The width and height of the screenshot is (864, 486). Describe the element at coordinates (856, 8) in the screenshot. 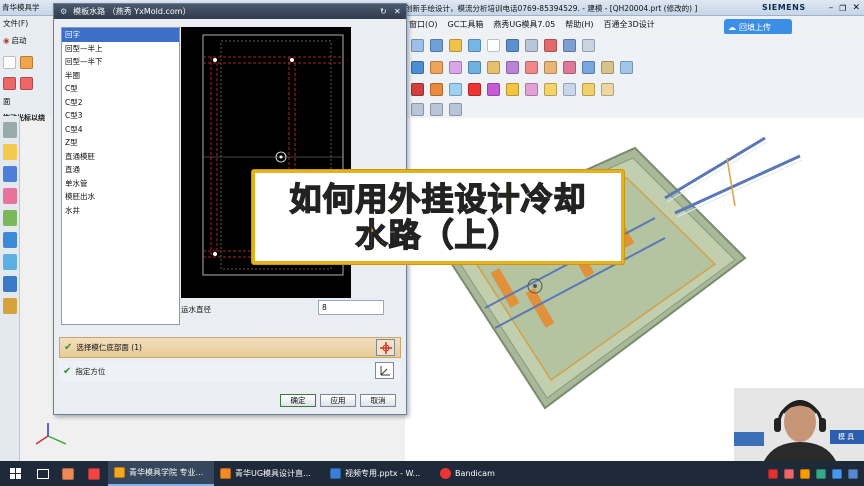

I see `close-icon: ✕` at that location.